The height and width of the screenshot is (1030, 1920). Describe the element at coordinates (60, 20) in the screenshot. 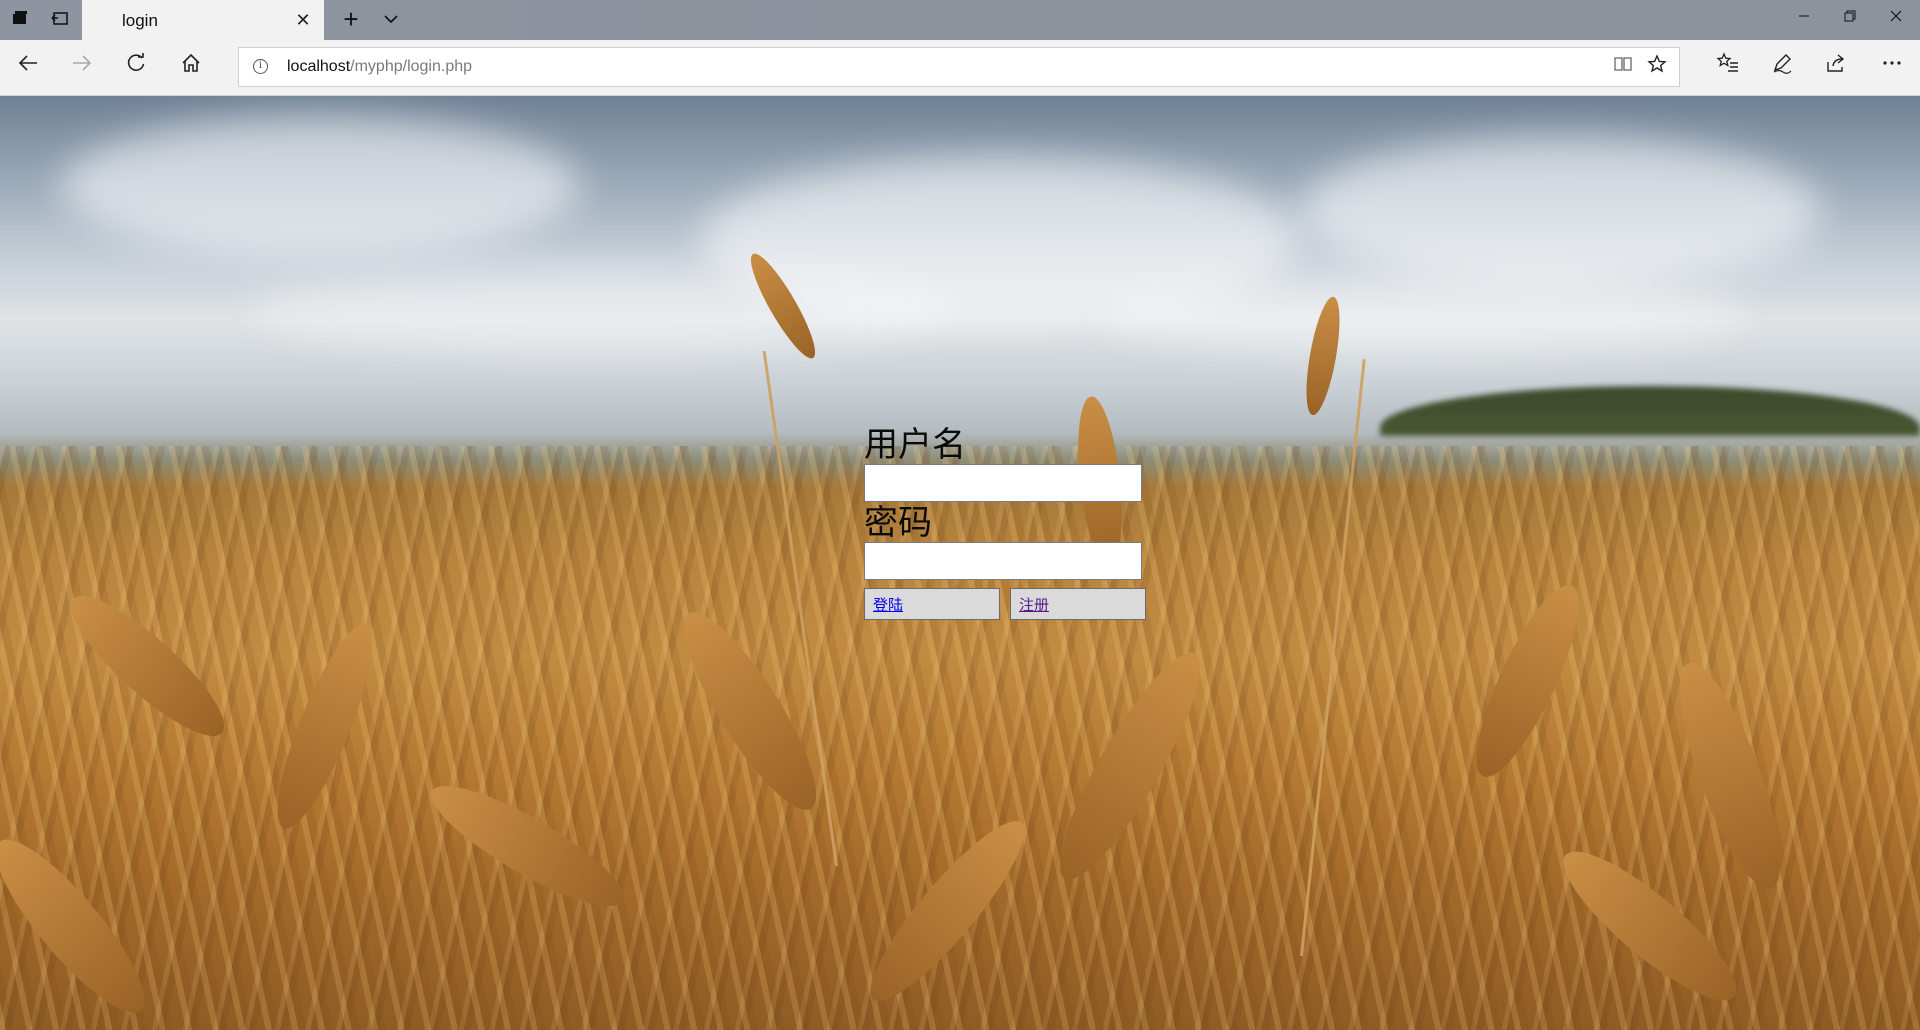

I see `restore-tabs-icon` at that location.